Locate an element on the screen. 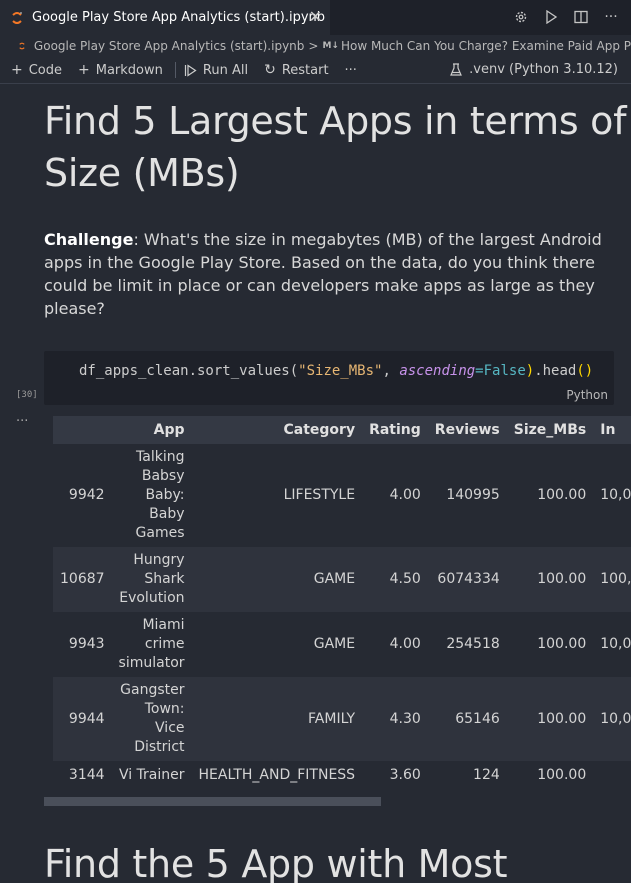  more-toolbar-button: ··· is located at coordinates (351, 70).